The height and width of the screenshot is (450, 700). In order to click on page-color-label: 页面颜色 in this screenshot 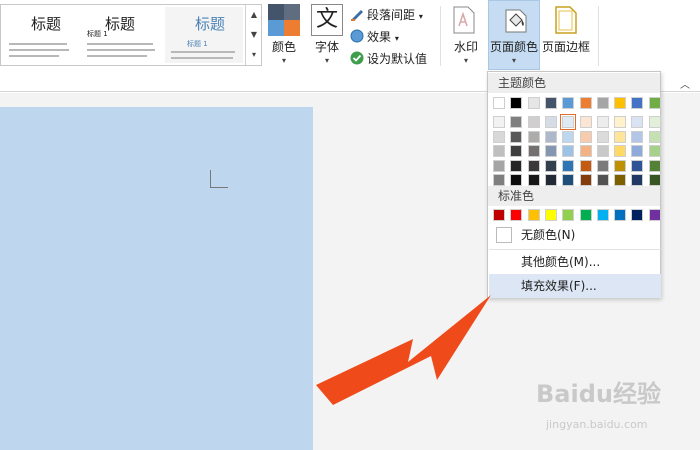, I will do `click(513, 47)`.